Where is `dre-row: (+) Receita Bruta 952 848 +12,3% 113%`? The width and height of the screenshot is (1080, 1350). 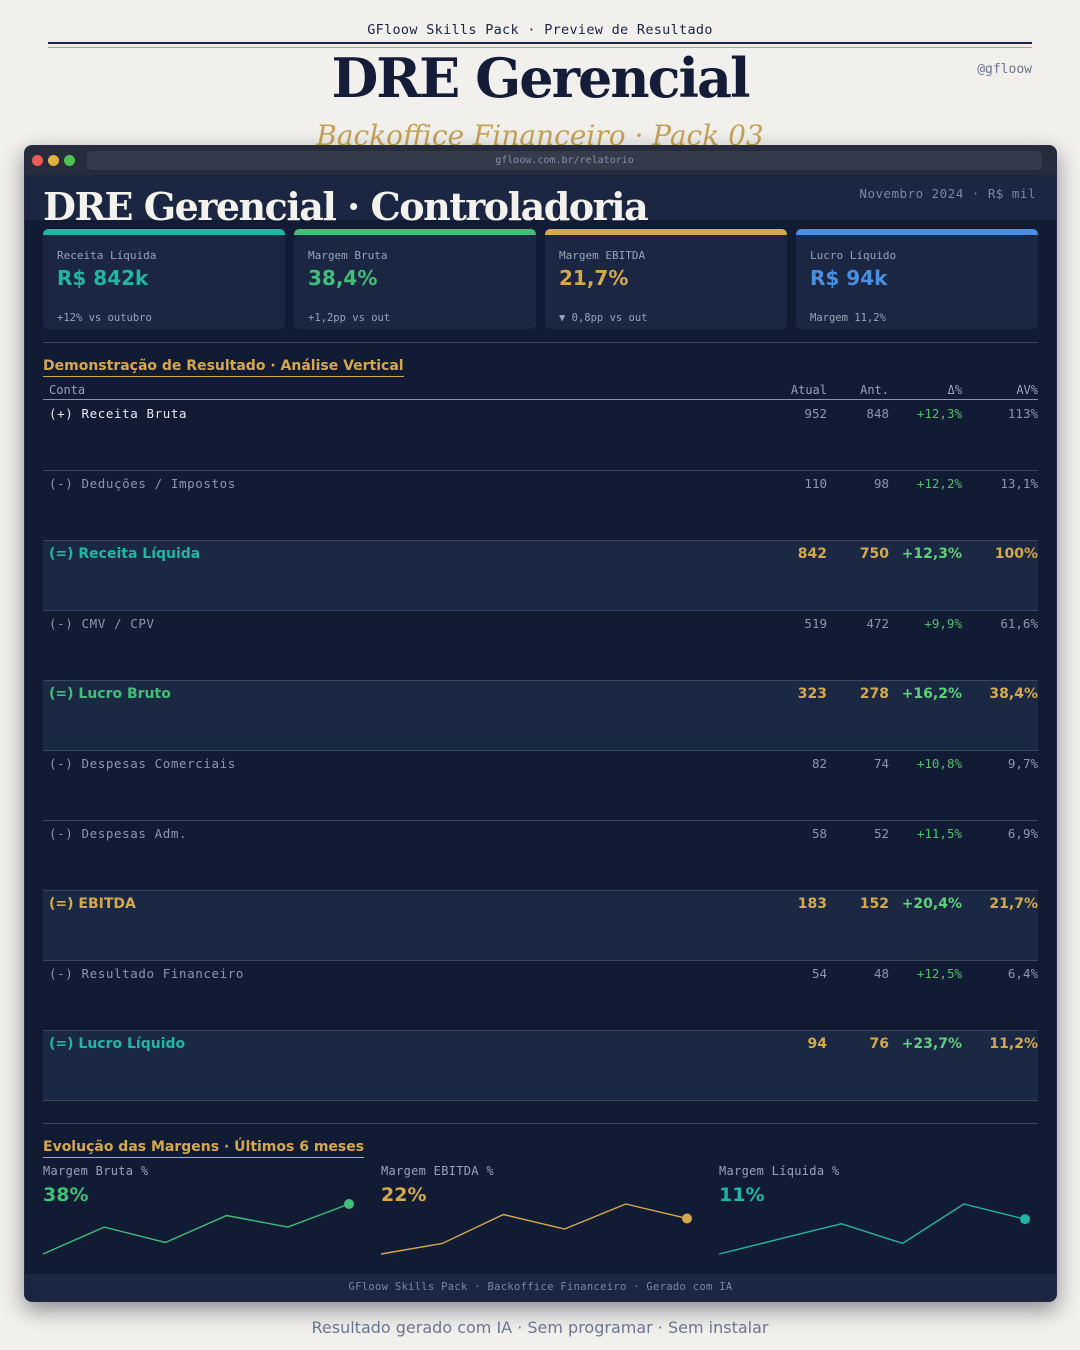 dre-row: (+) Receita Bruta 952 848 +12,3% 113% is located at coordinates (540, 436).